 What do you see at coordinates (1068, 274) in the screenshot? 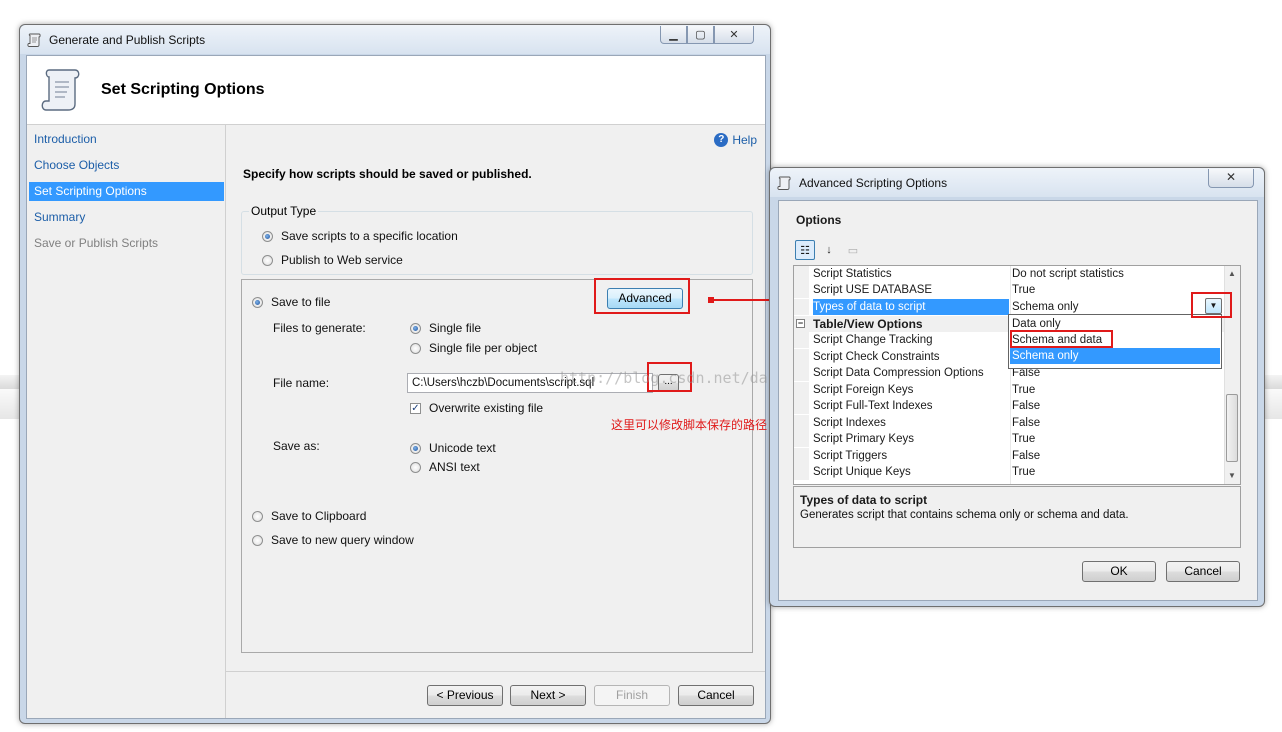
I see `property-value: Do not script statistics` at bounding box center [1068, 274].